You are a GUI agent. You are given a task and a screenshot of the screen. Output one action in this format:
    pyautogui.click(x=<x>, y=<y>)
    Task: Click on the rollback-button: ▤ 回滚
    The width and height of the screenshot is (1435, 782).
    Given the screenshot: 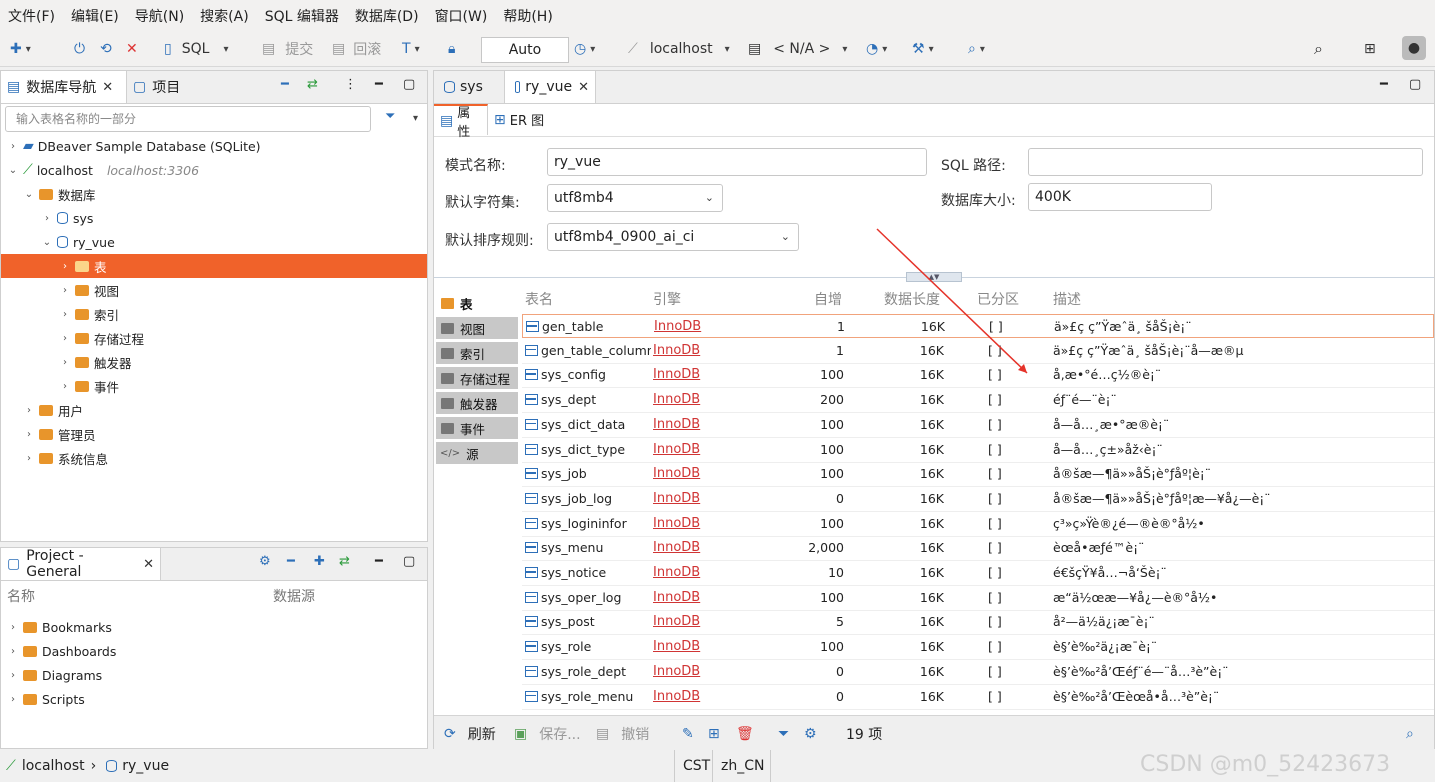 What is the action you would take?
    pyautogui.click(x=356, y=49)
    